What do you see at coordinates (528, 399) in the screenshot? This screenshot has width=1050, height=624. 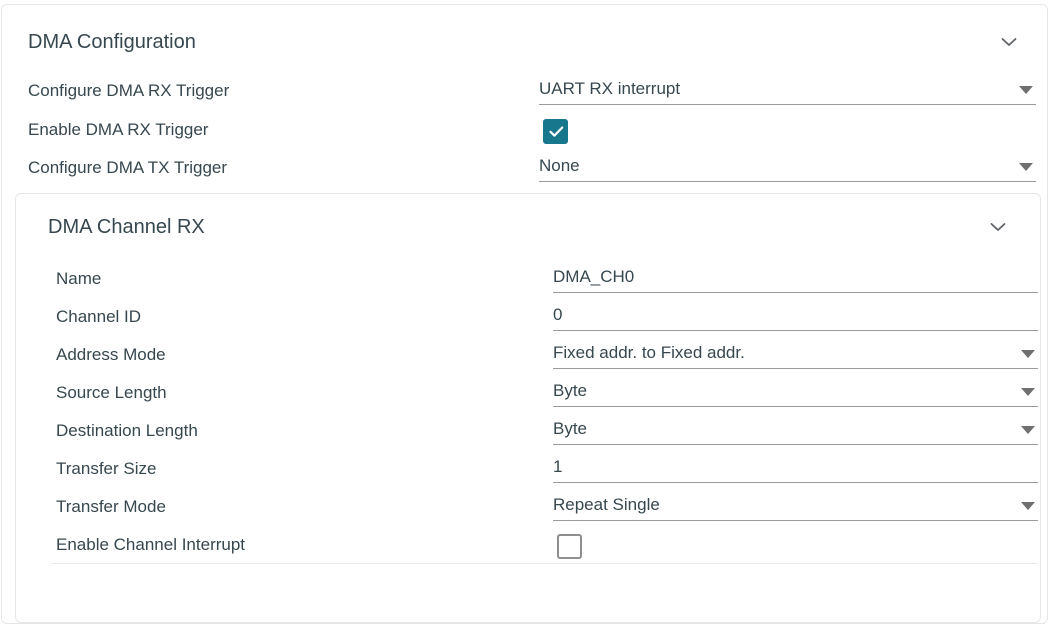 I see `row-source-length: Source Length Byte` at bounding box center [528, 399].